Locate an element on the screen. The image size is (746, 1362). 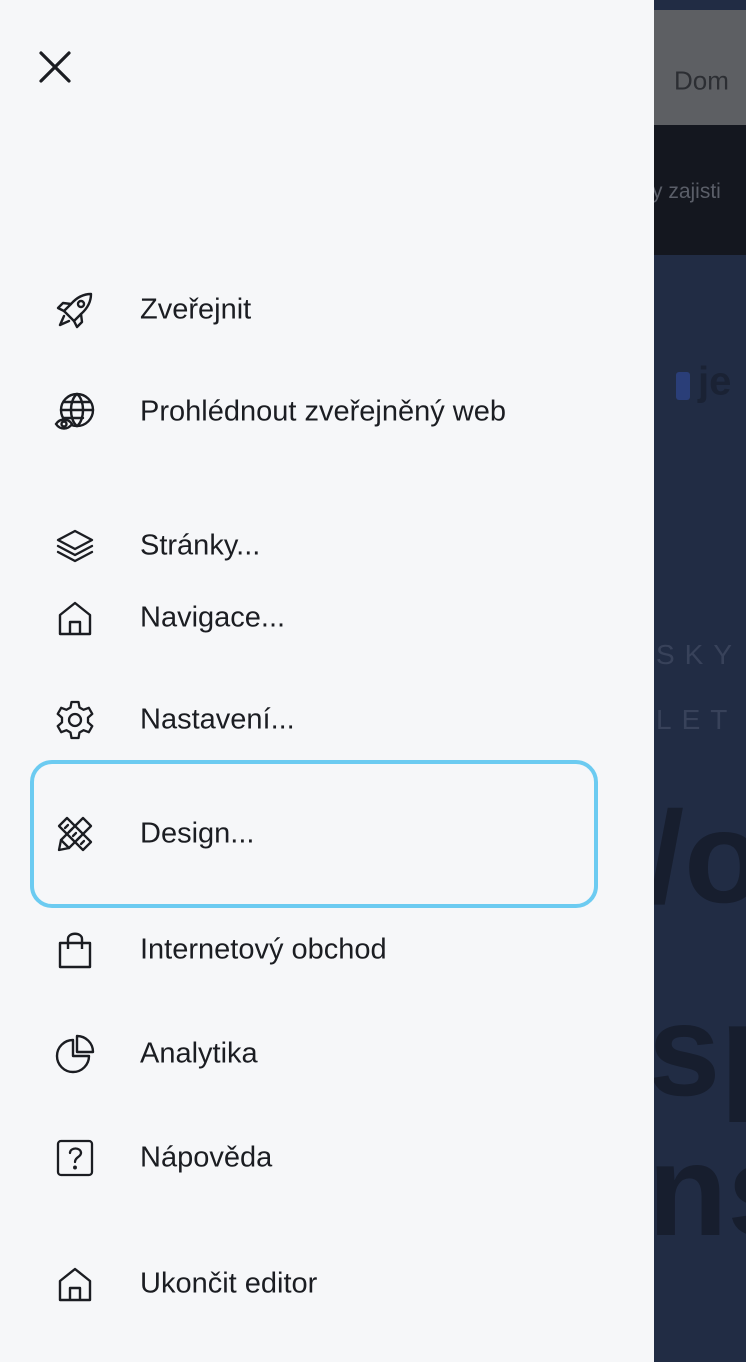
close-icon is located at coordinates (55, 67).